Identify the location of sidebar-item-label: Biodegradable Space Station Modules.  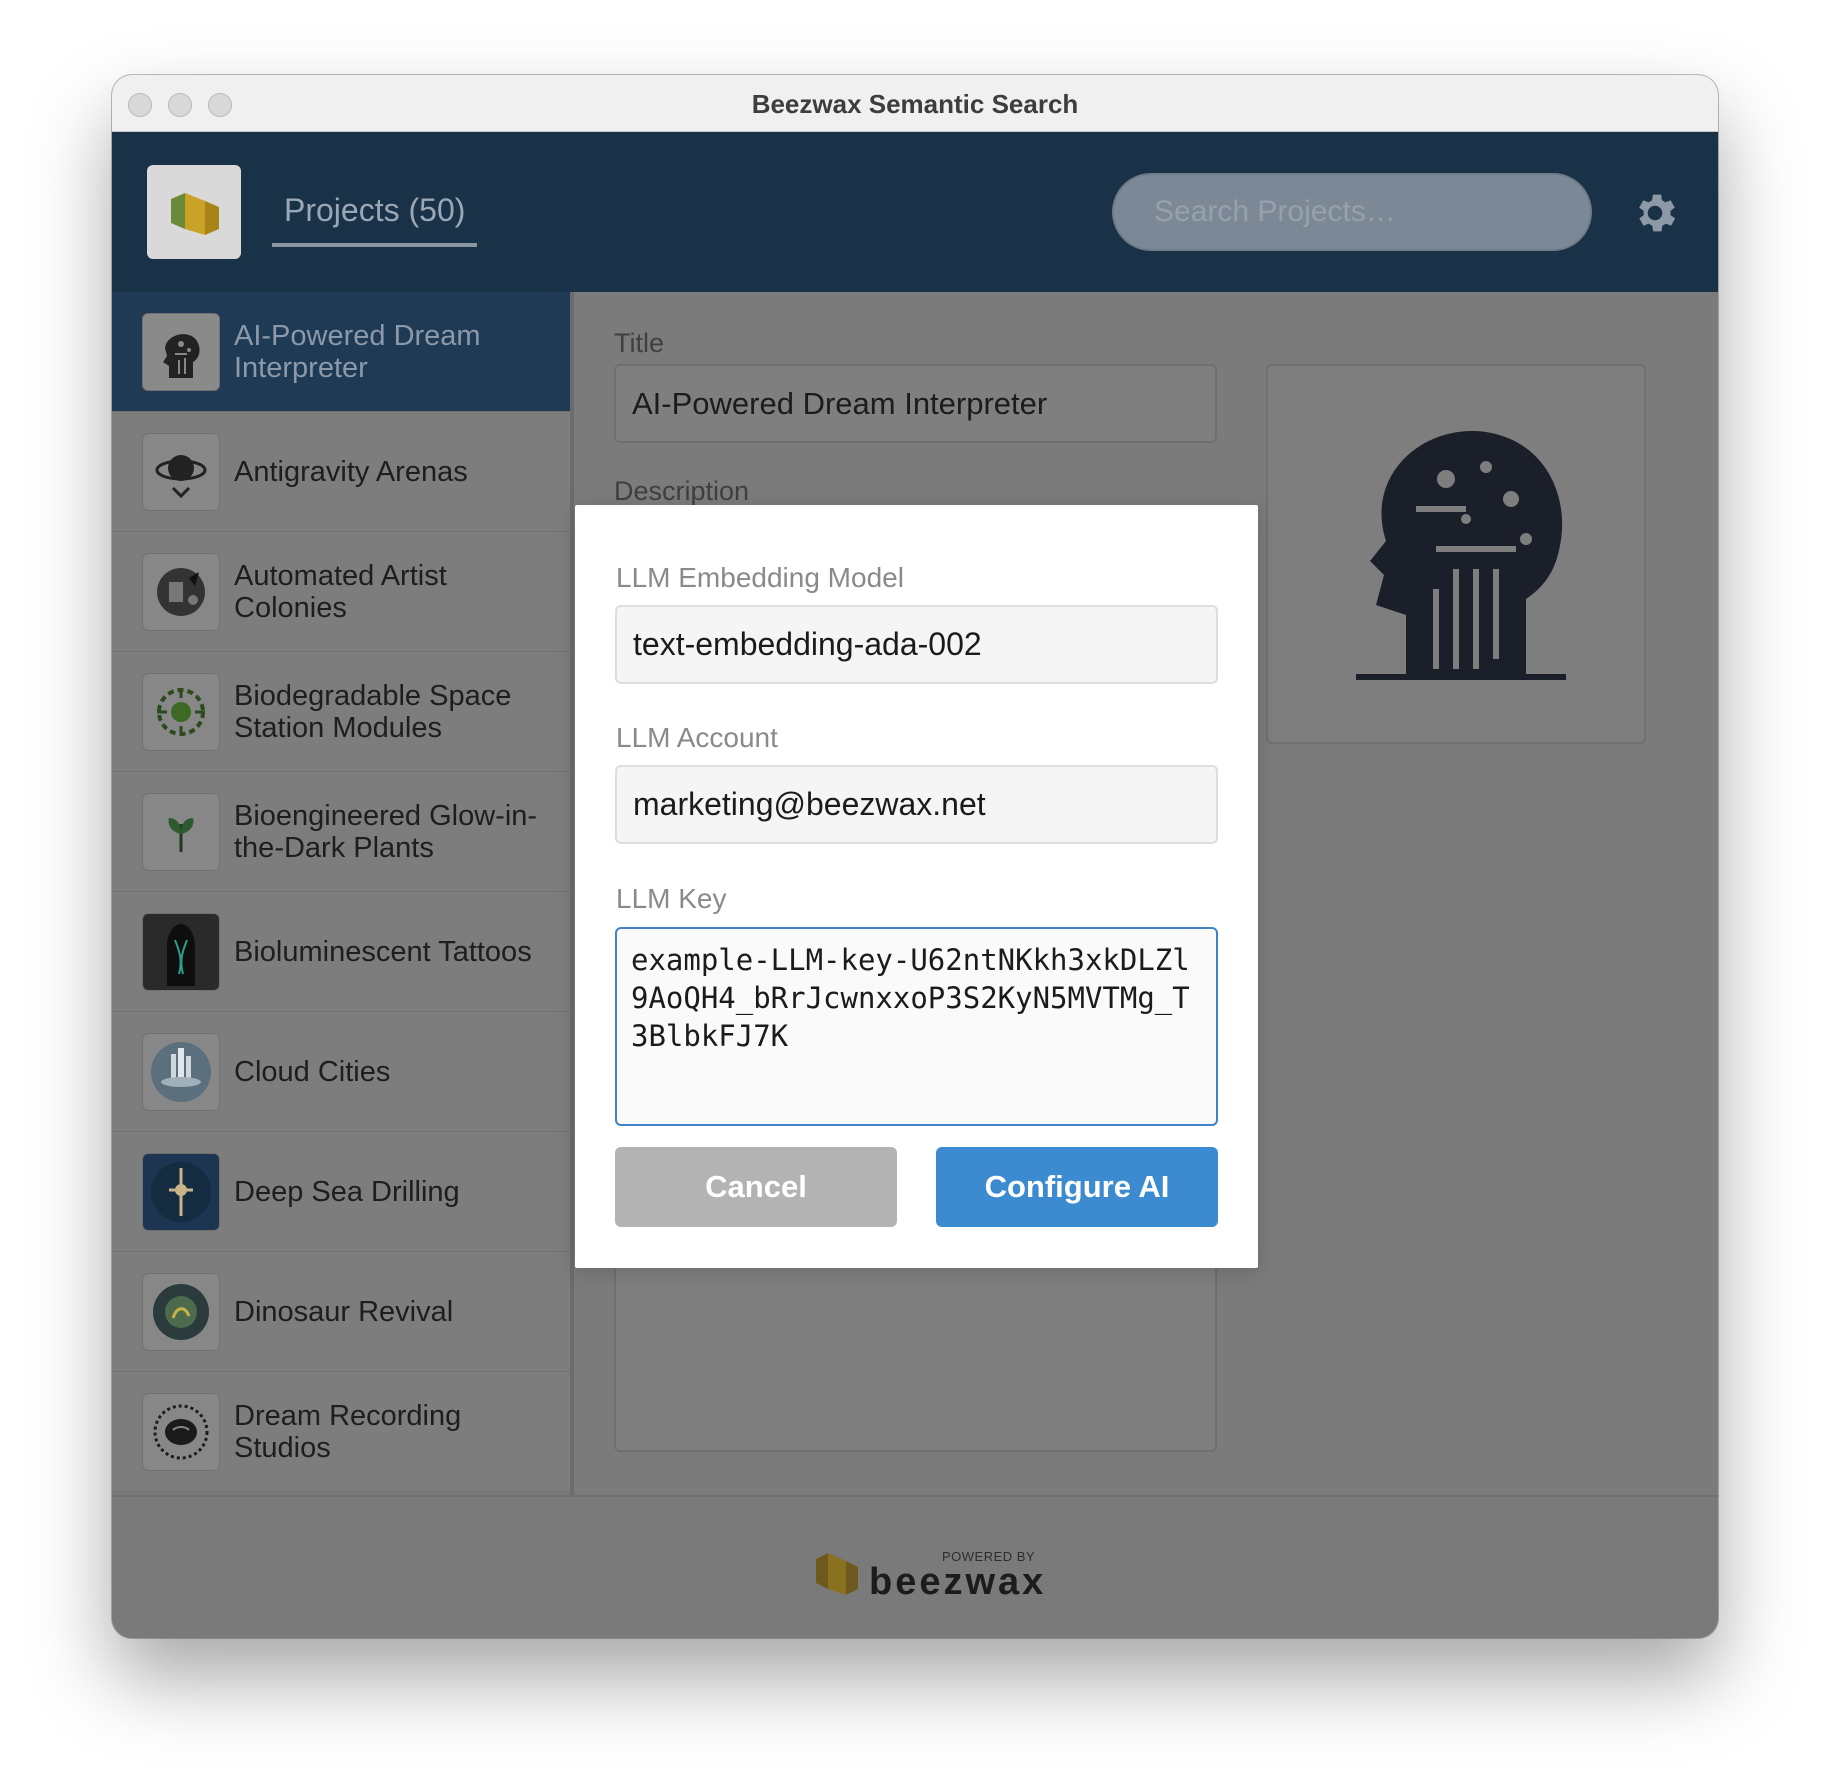
(373, 712).